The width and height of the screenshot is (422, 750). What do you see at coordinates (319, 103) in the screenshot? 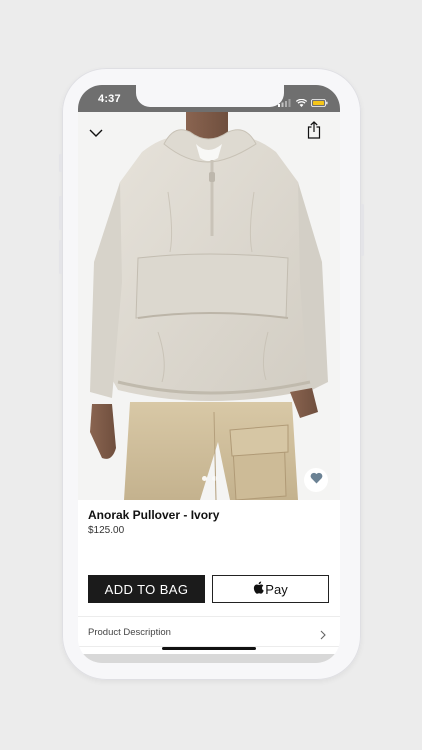
I see `battery-icon` at bounding box center [319, 103].